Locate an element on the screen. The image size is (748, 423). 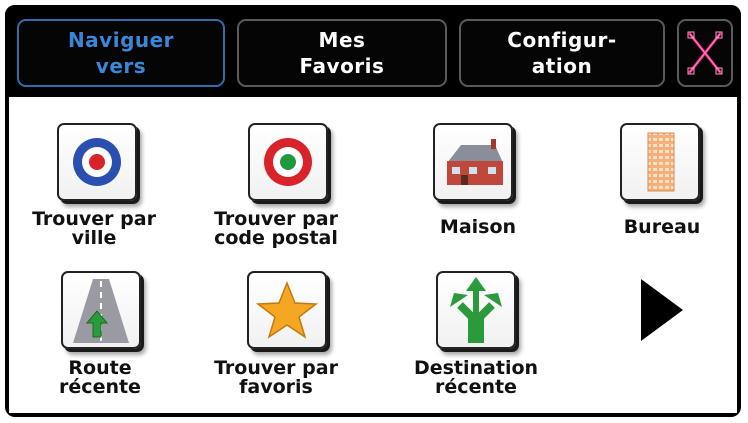
tab-configuration: Configur- ation is located at coordinates (562, 53).